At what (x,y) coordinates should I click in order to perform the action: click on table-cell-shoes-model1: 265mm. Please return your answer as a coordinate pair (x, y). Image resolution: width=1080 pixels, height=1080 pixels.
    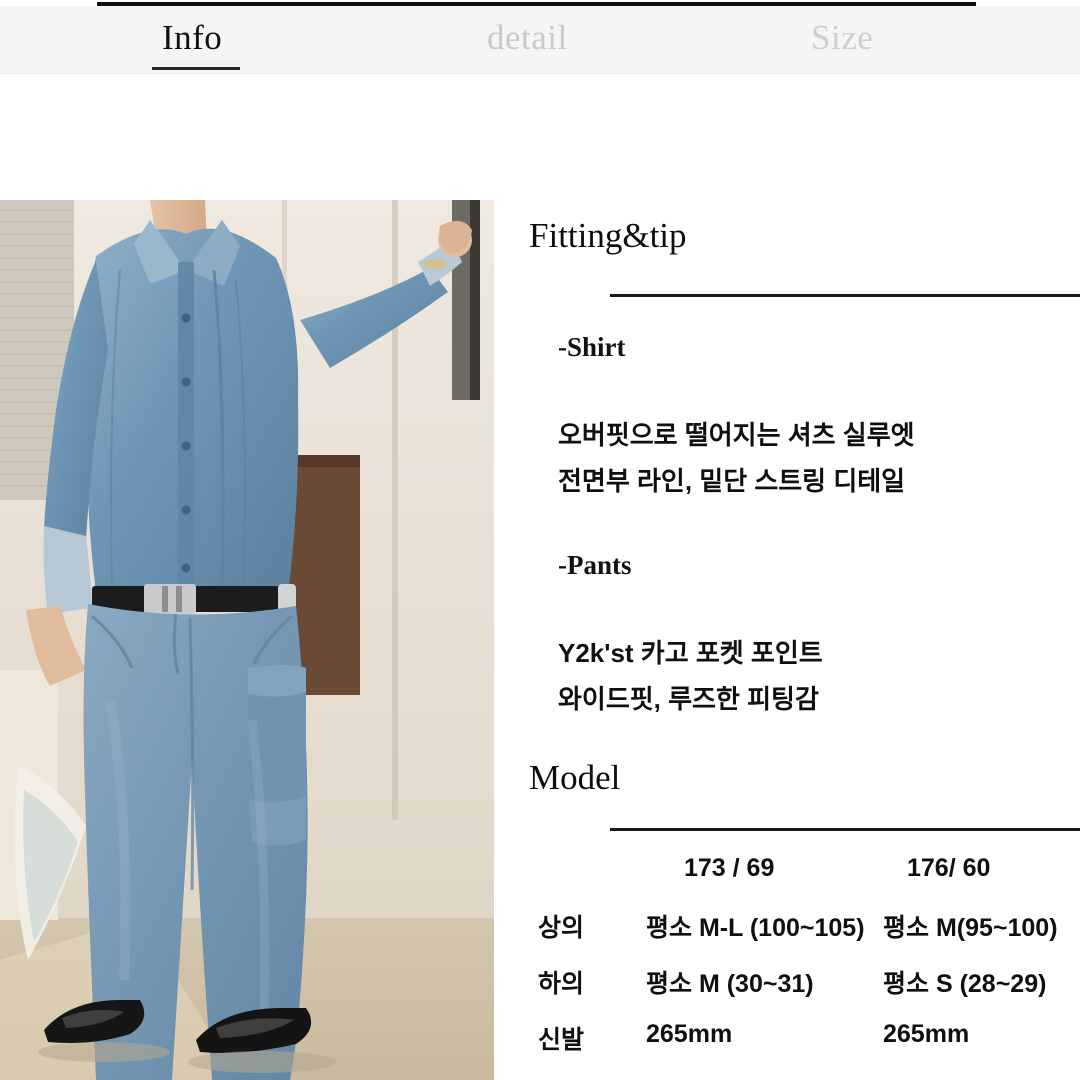
    Looking at the image, I should click on (689, 1034).